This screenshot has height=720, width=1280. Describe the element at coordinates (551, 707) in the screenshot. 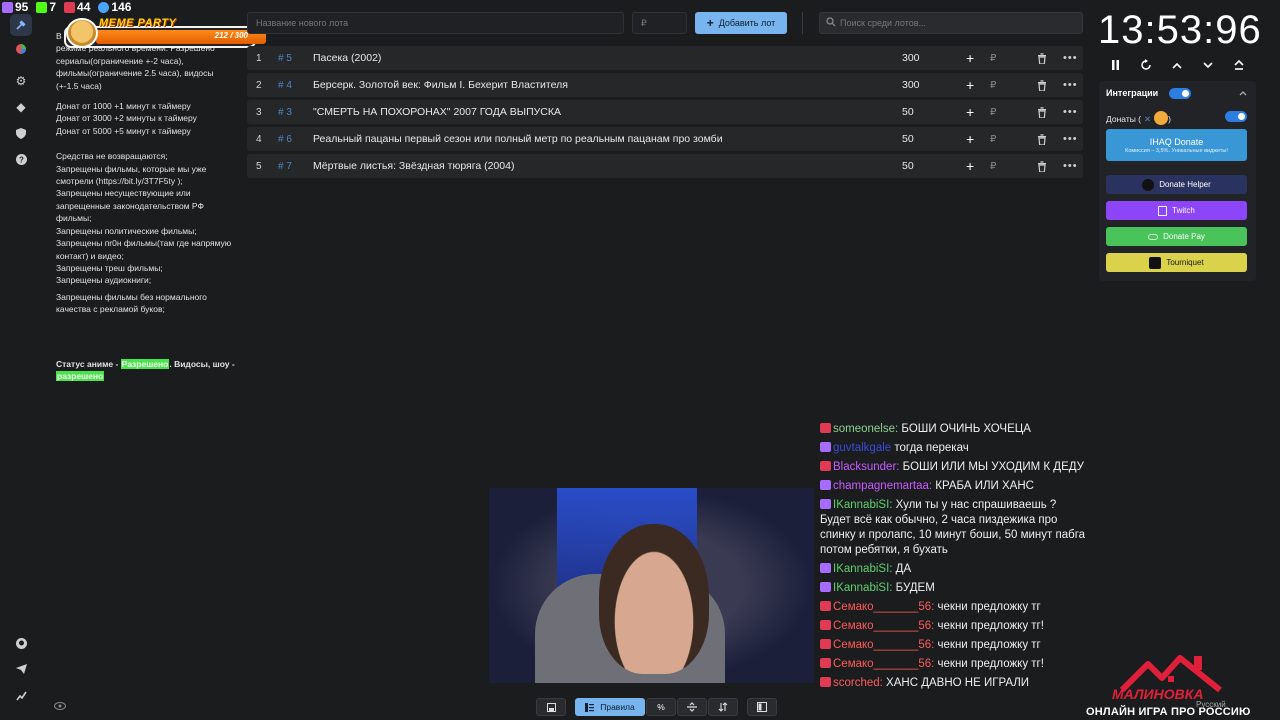

I see `save-button` at that location.